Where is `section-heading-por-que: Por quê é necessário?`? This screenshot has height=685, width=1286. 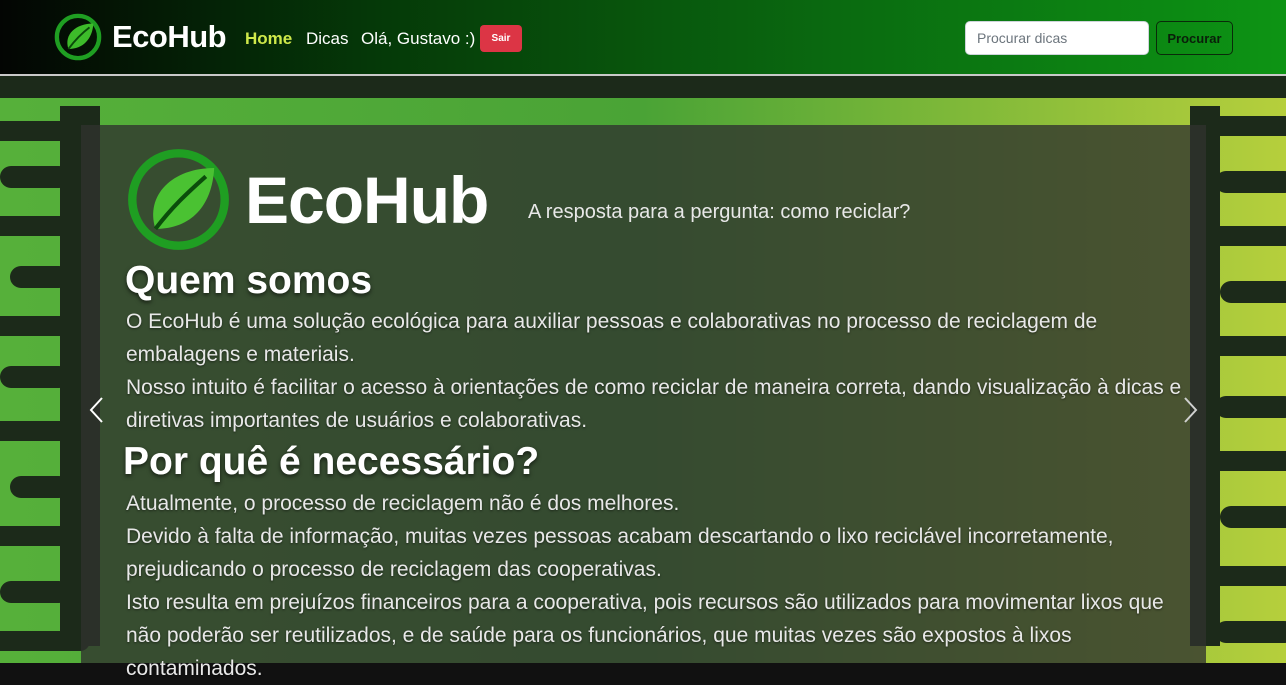
section-heading-por-que: Por quê é necessário? is located at coordinates (331, 461).